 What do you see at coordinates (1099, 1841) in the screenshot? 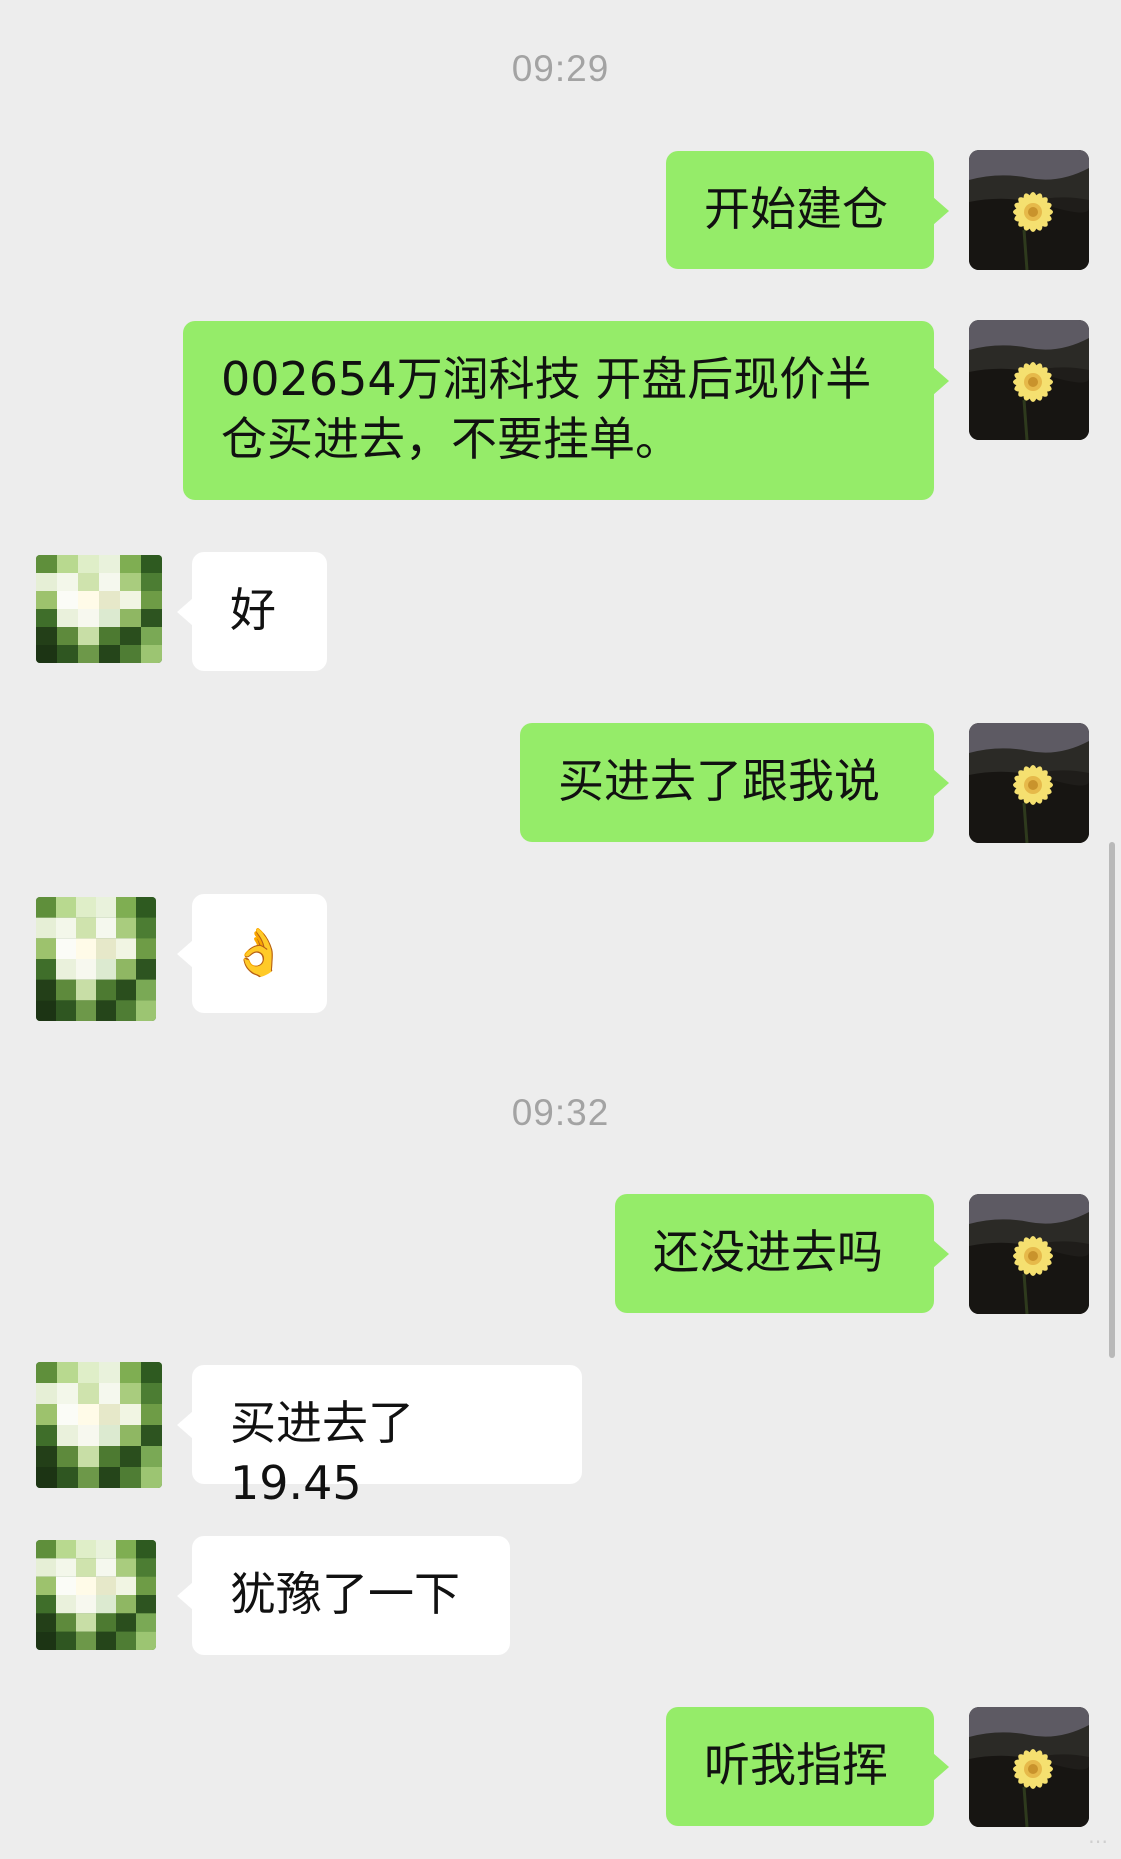
I see `overflow-dots-icon: ⋯` at bounding box center [1099, 1841].